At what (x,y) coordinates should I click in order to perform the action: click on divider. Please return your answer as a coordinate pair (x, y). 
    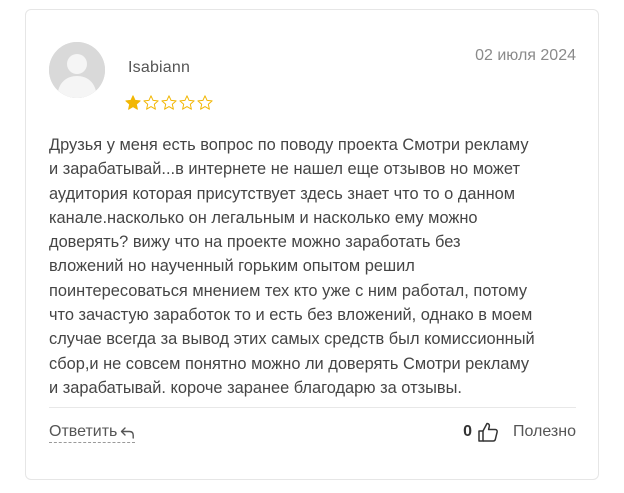
    Looking at the image, I should click on (312, 407).